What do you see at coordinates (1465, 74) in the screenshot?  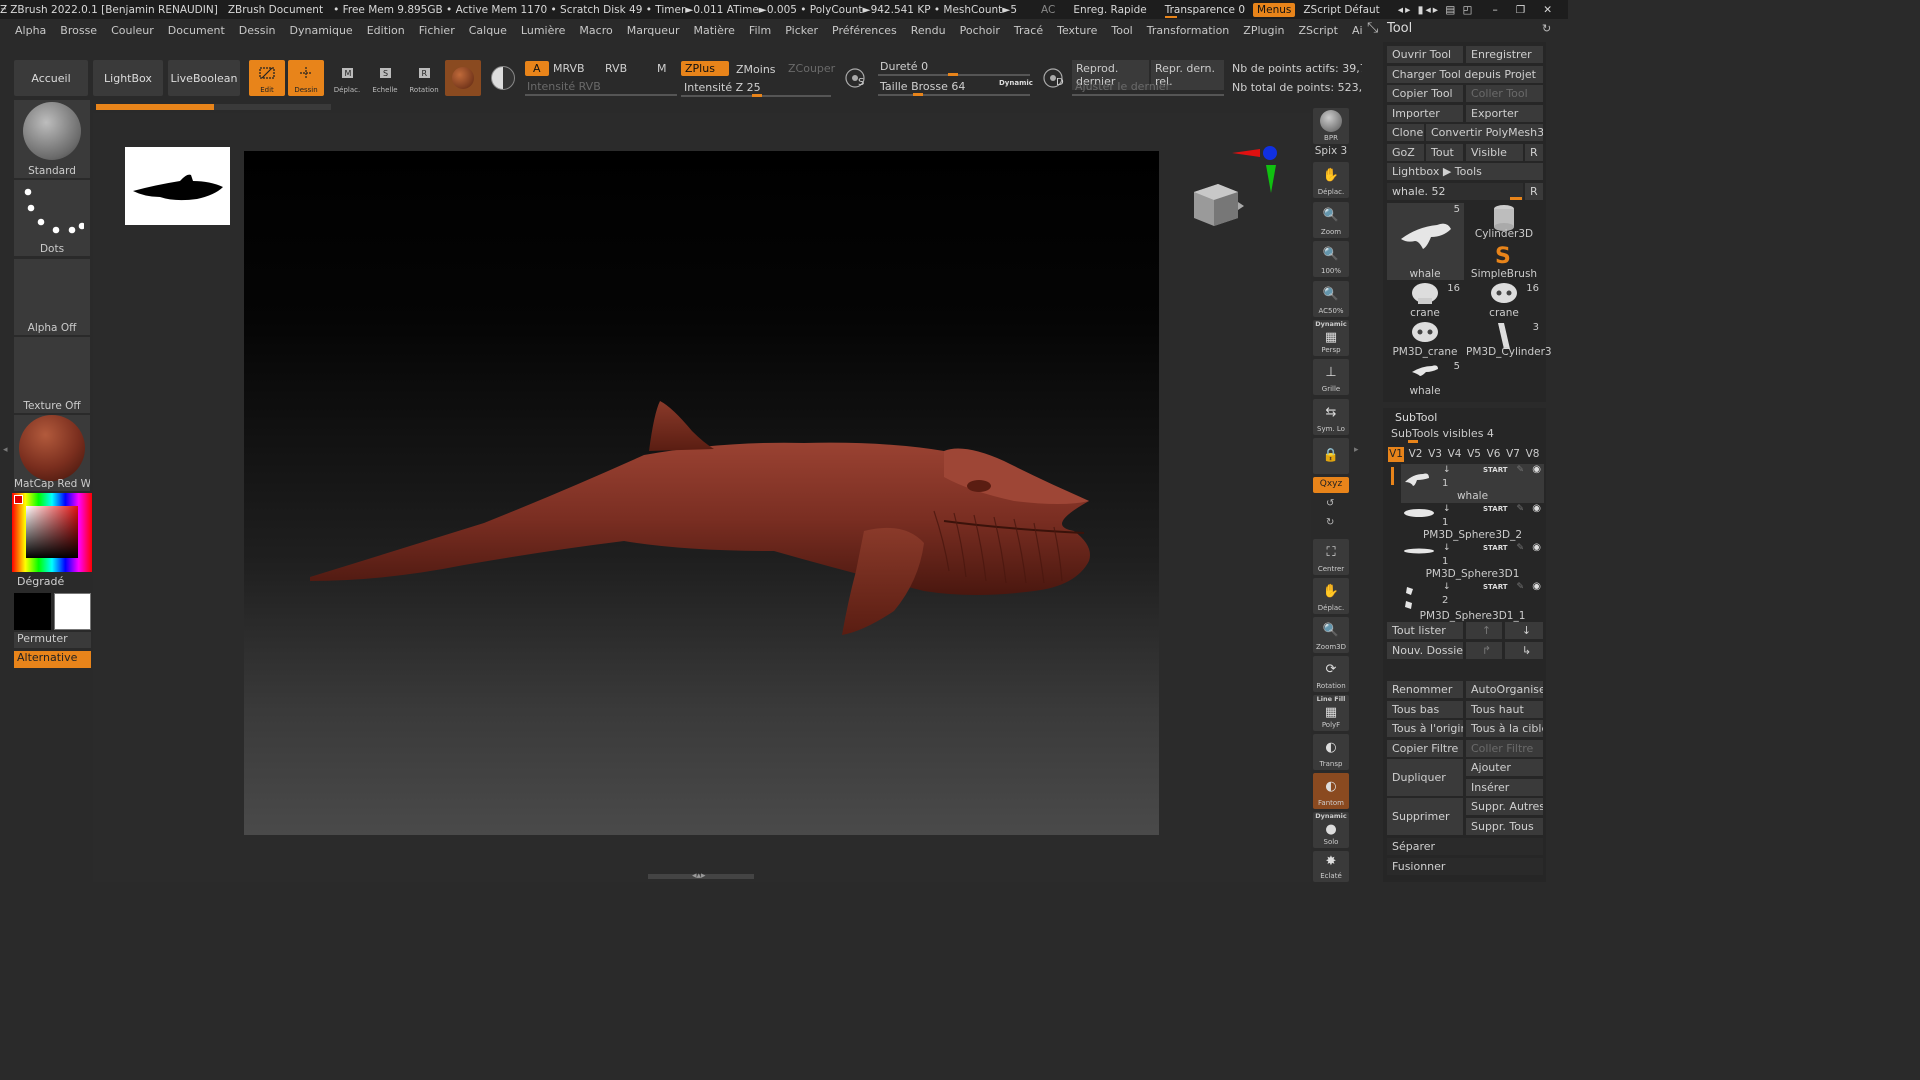 I see `load-from-project-button: Charger Tool depuis Projet` at bounding box center [1465, 74].